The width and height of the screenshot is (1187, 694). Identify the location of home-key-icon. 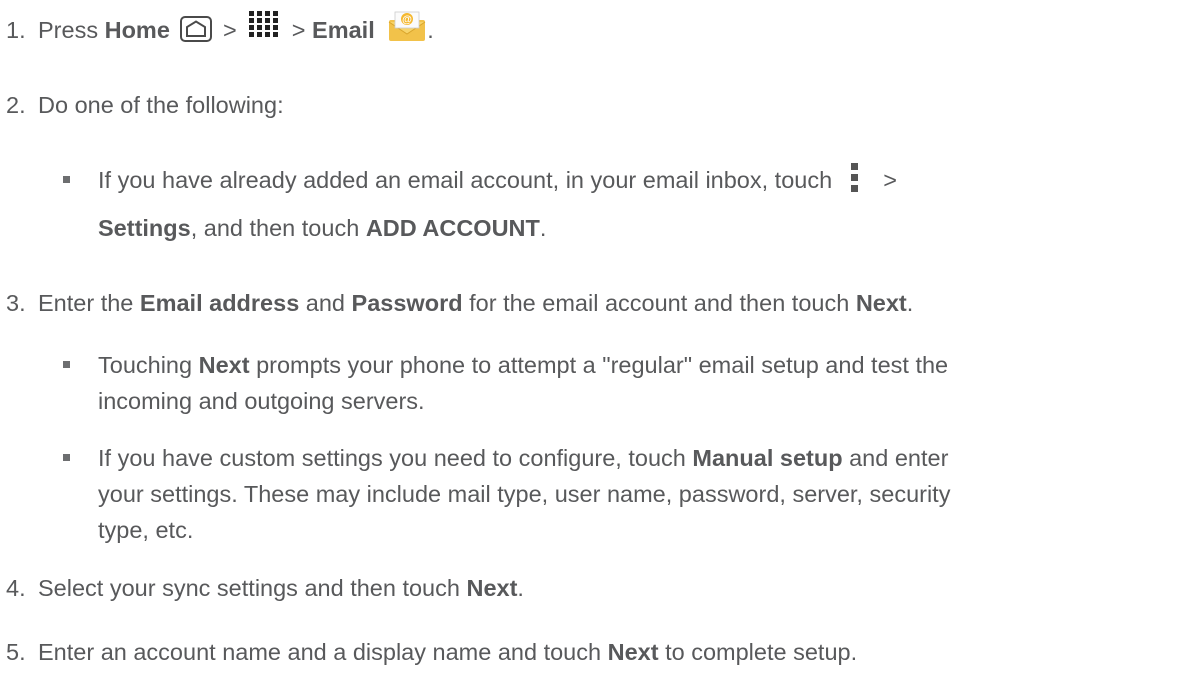
(196, 28).